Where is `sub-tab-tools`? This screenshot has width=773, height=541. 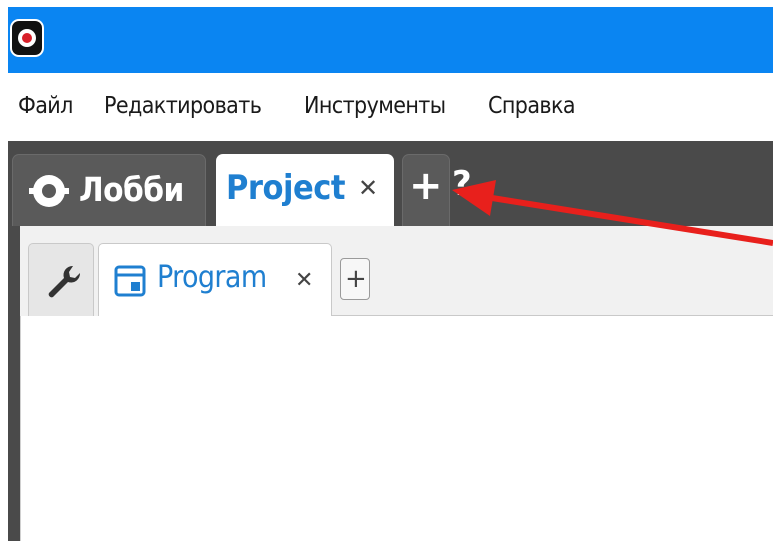 sub-tab-tools is located at coordinates (61, 279).